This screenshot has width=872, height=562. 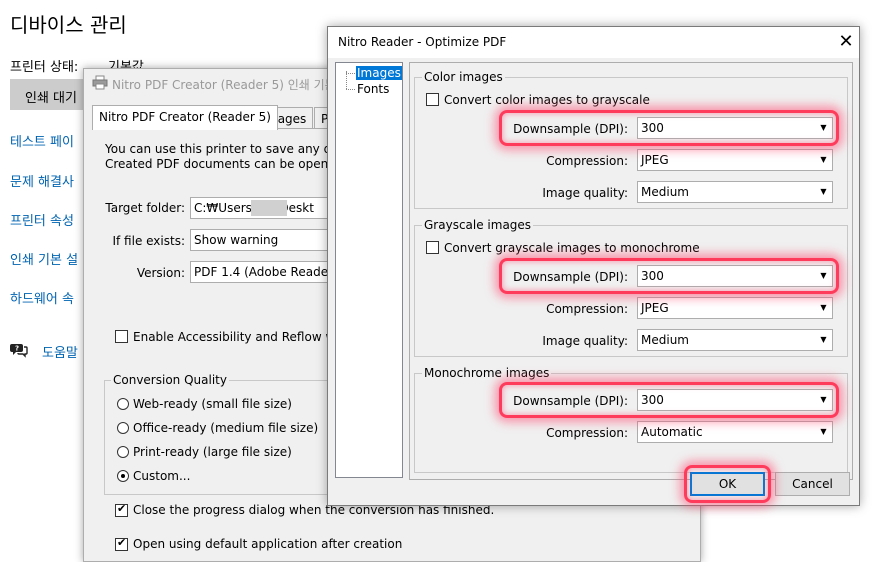 I want to click on accessibility-label: Enable Accessibility and Reflow with, so click(x=242, y=337).